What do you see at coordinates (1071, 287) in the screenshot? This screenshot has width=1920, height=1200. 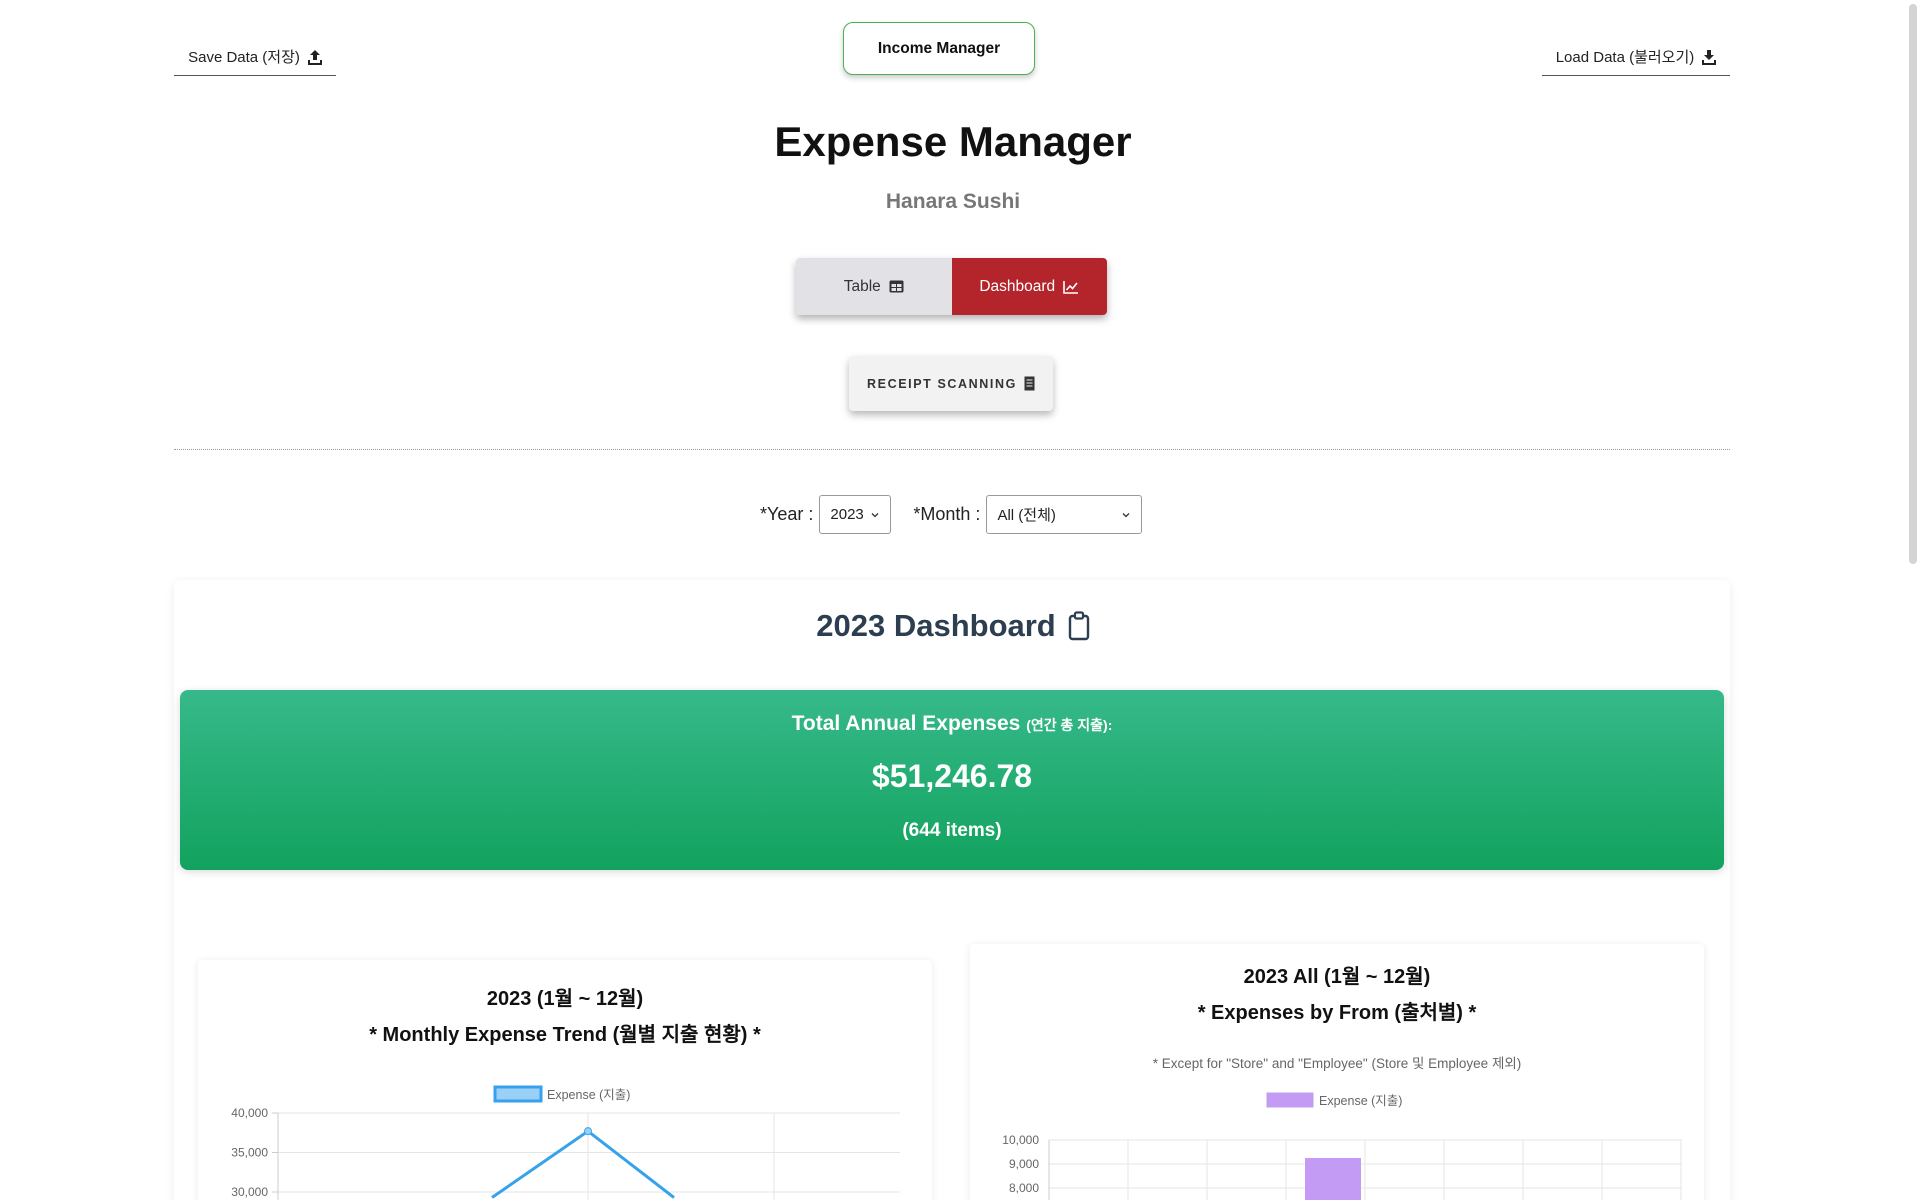 I see `line-chart-icon` at bounding box center [1071, 287].